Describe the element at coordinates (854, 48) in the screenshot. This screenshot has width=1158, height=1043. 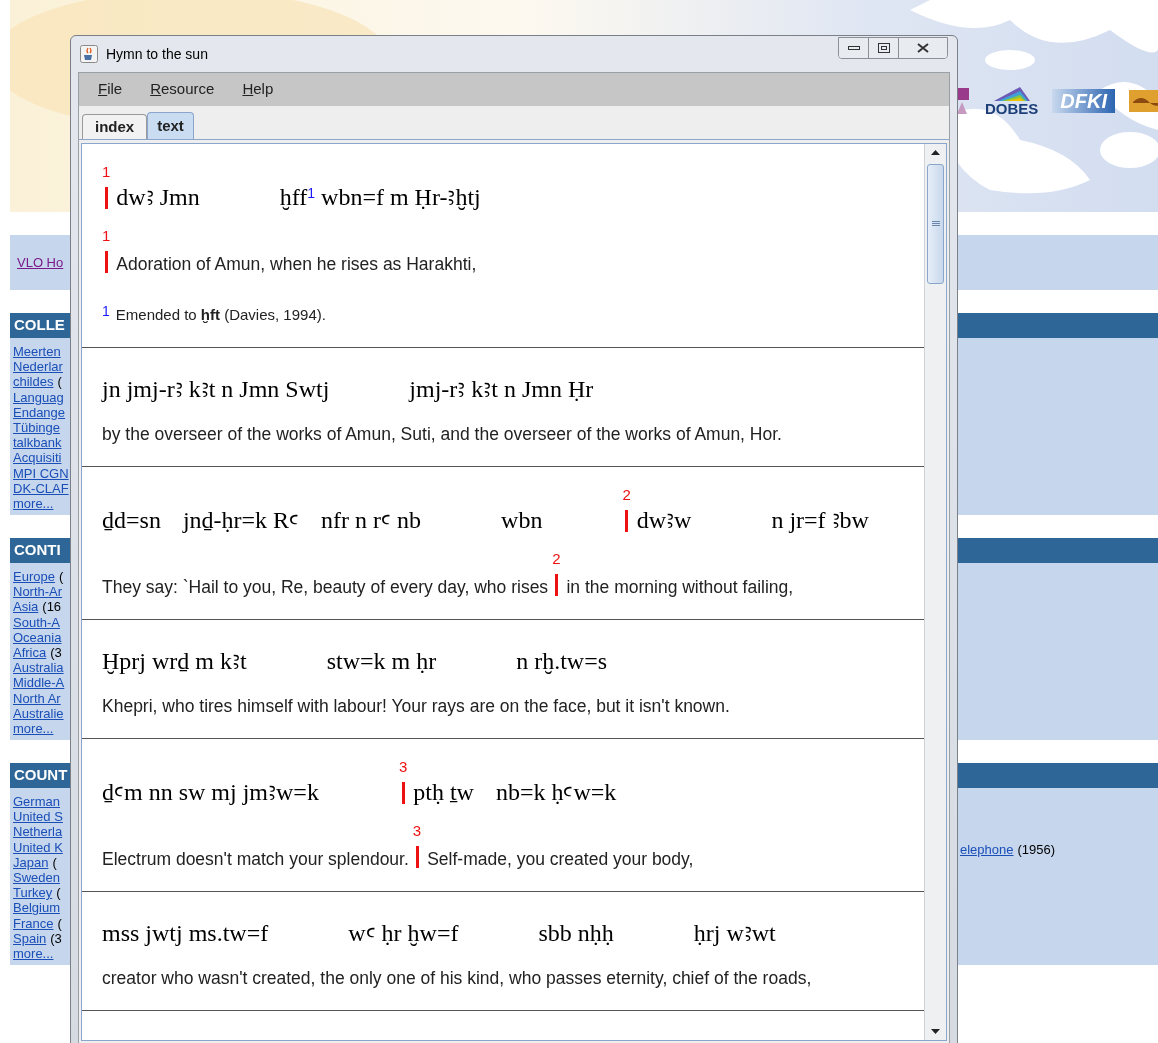
I see `minimize-button` at that location.